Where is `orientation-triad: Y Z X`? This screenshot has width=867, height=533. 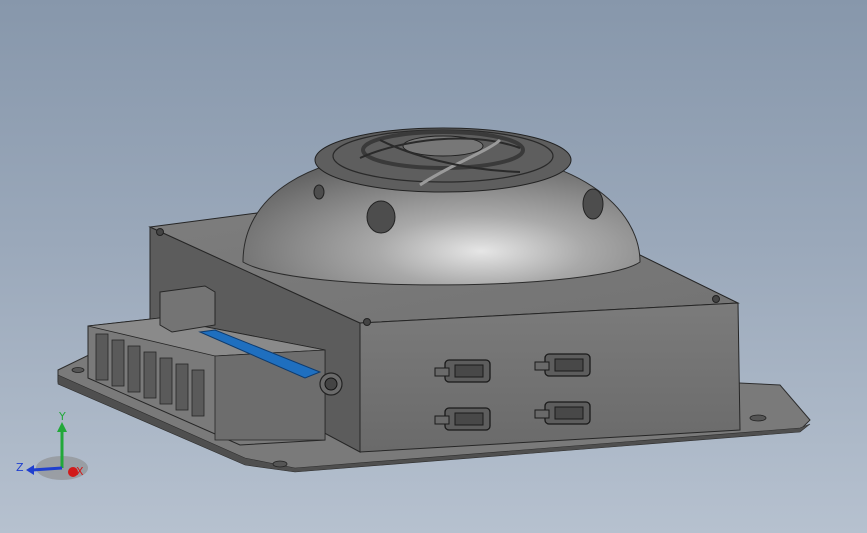
orientation-triad: Y Z X is located at coordinates (50, 448).